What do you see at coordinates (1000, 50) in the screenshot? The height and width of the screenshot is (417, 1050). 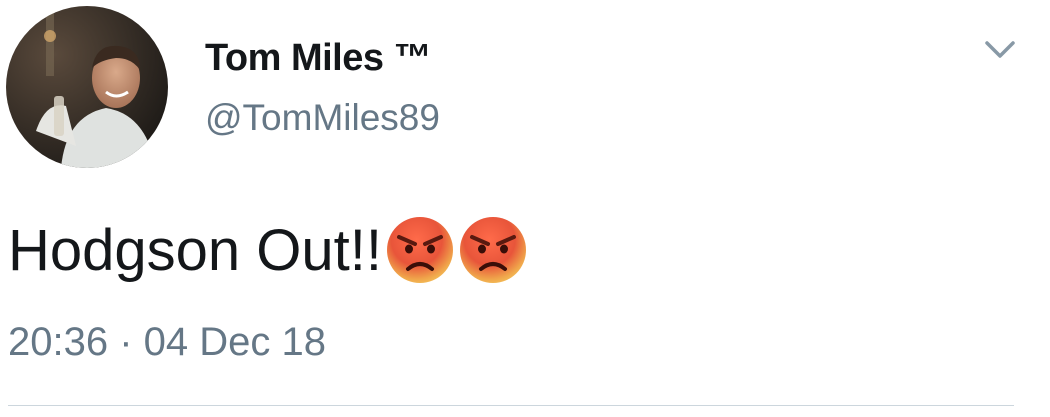 I see `chevron-down-icon` at bounding box center [1000, 50].